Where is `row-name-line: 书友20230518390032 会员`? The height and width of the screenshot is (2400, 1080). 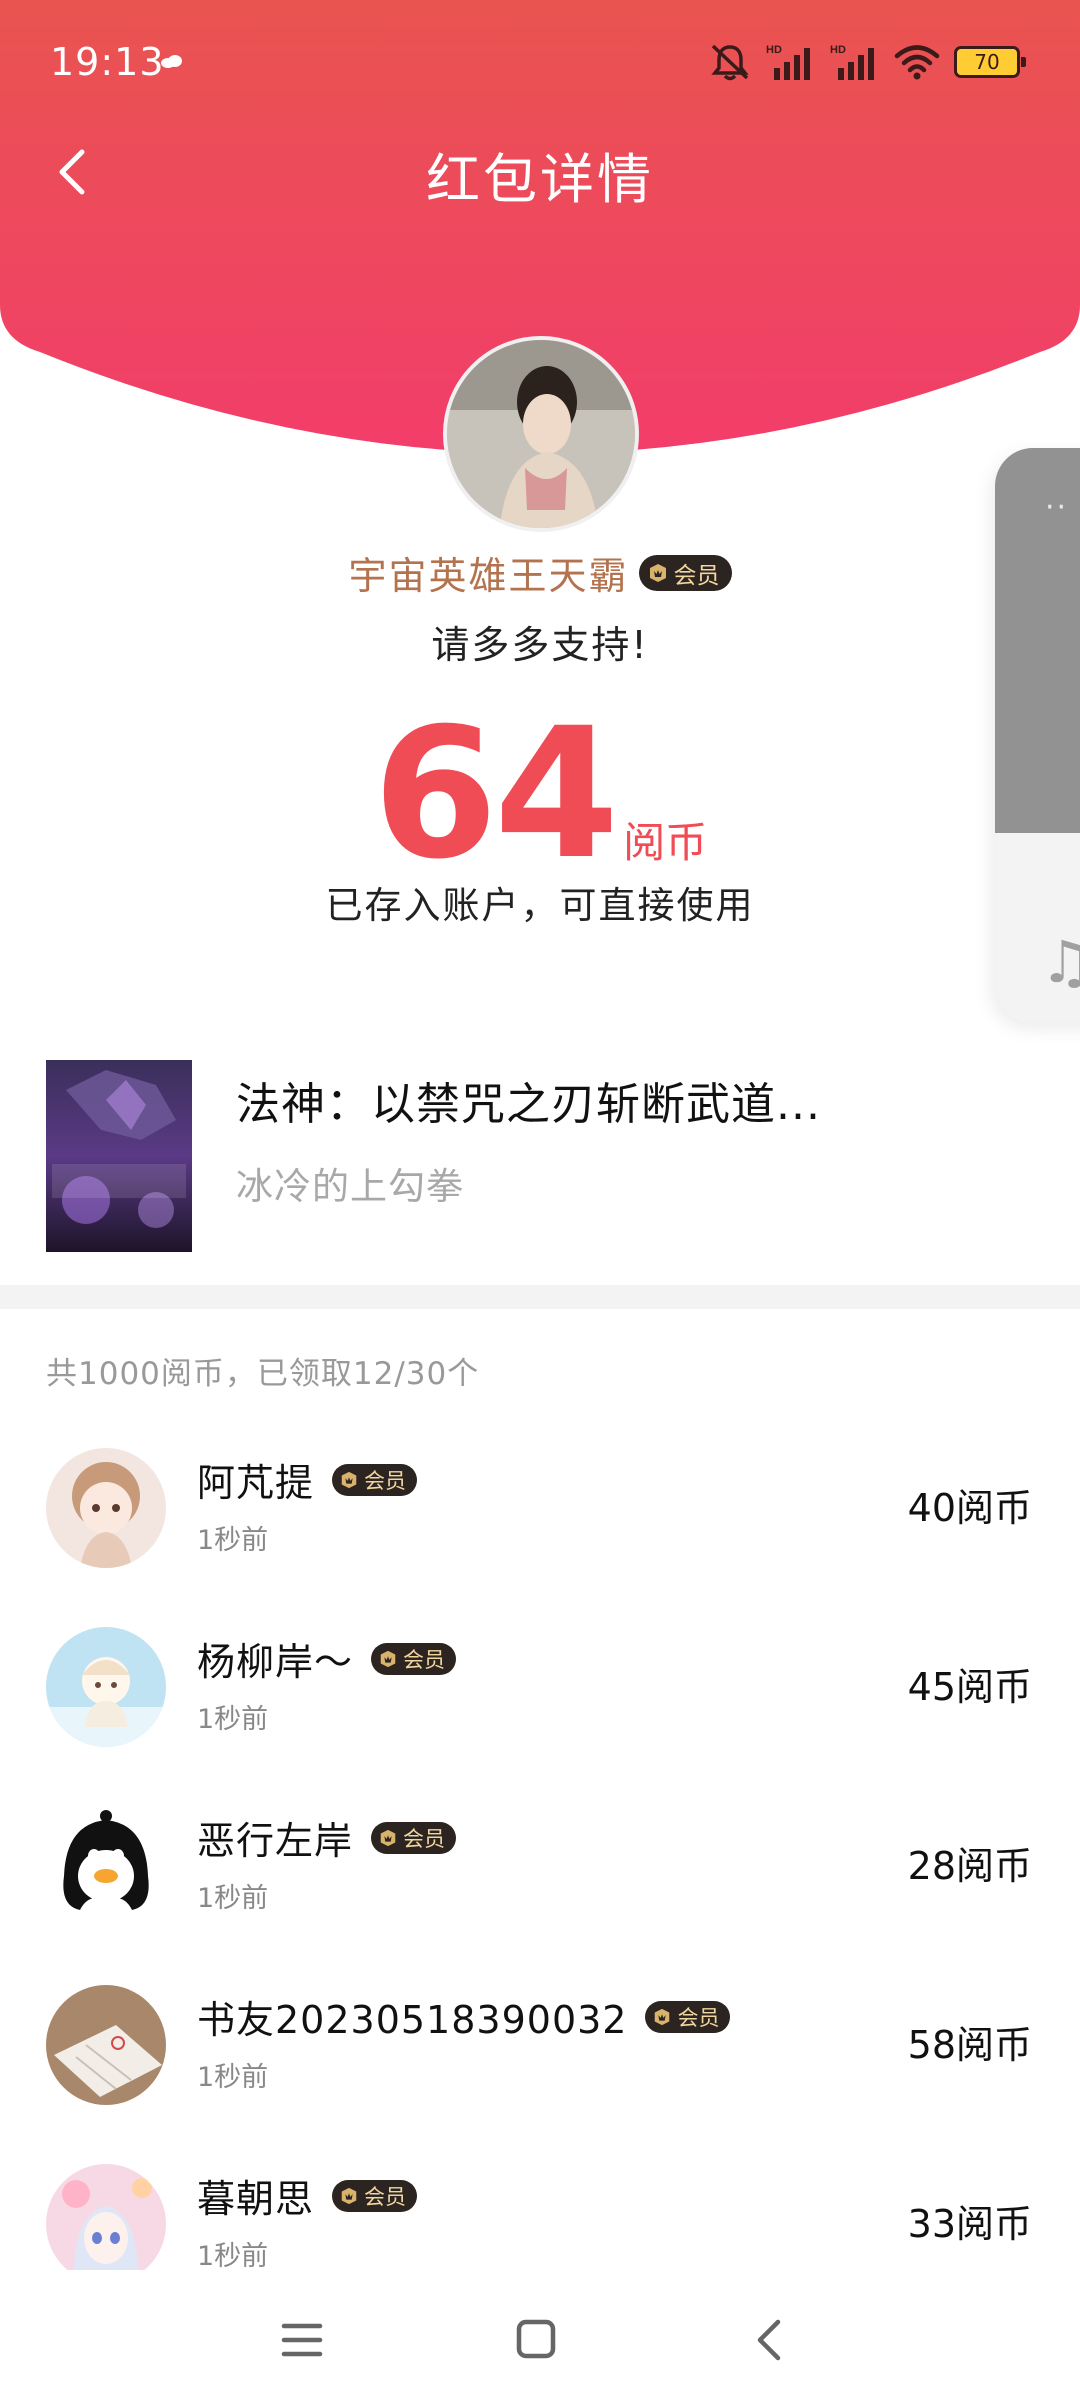 row-name-line: 书友20230518390032 会员 is located at coordinates (464, 2016).